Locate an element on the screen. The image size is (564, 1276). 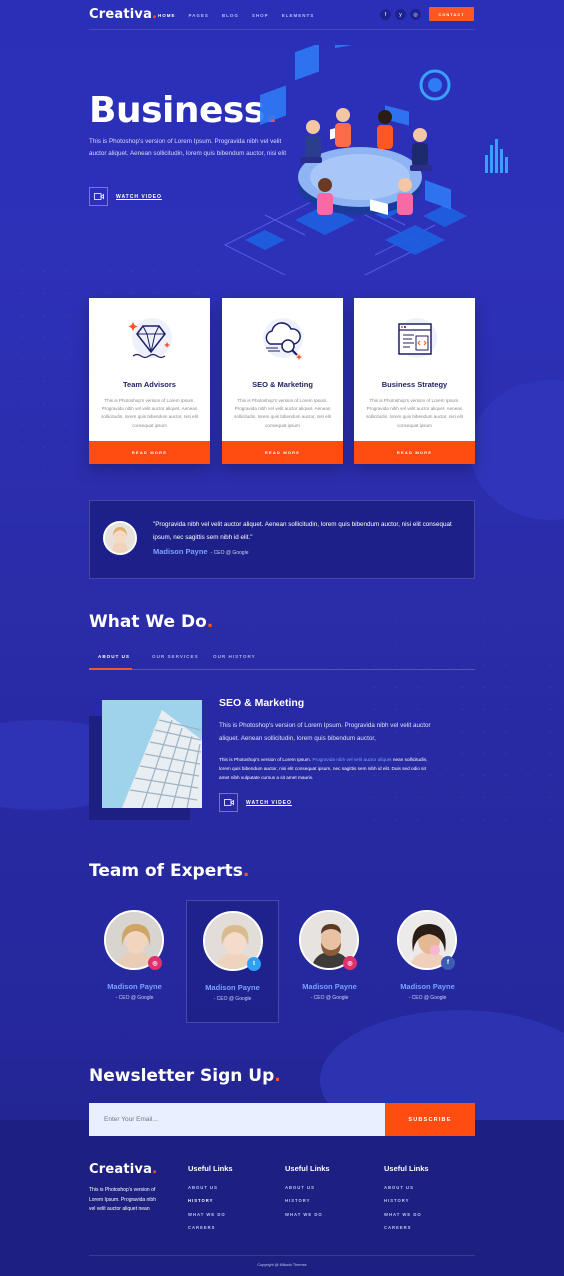
subscribe-button: SUBSCRIBE is located at coordinates (430, 1119).